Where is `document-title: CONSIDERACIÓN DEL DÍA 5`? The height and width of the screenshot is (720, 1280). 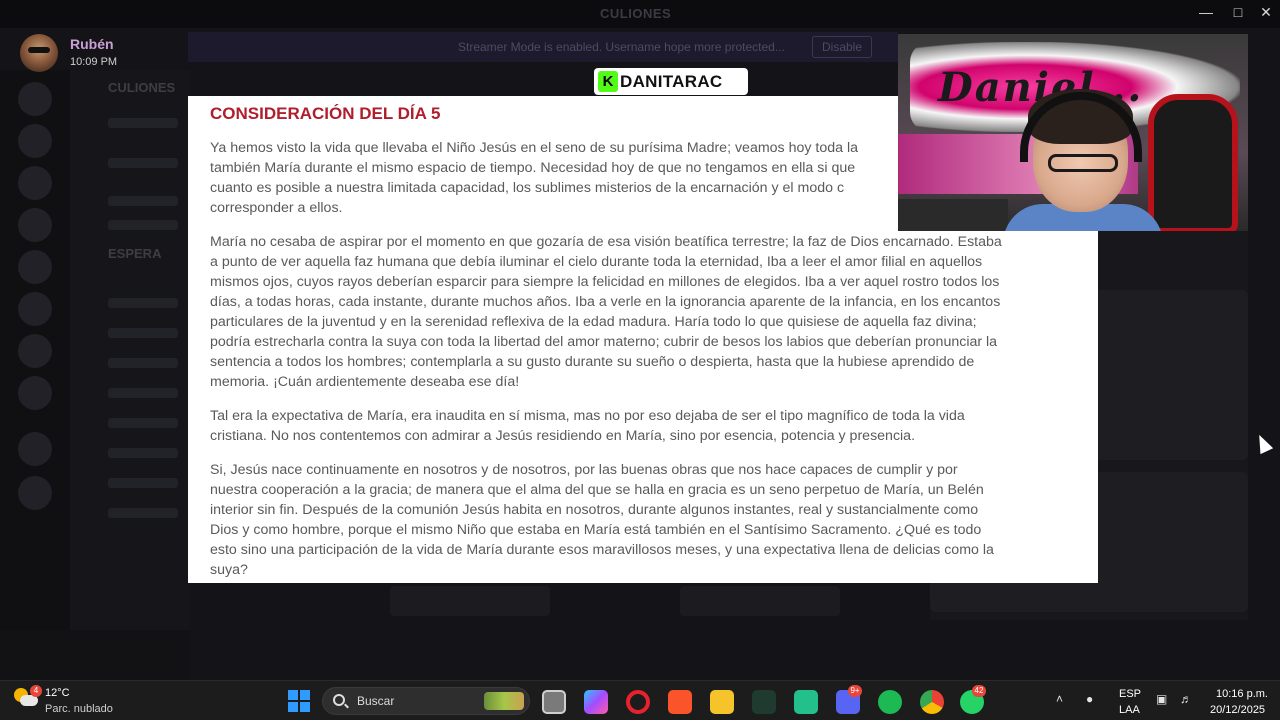 document-title: CONSIDERACIÓN DEL DÍA 5 is located at coordinates (325, 113).